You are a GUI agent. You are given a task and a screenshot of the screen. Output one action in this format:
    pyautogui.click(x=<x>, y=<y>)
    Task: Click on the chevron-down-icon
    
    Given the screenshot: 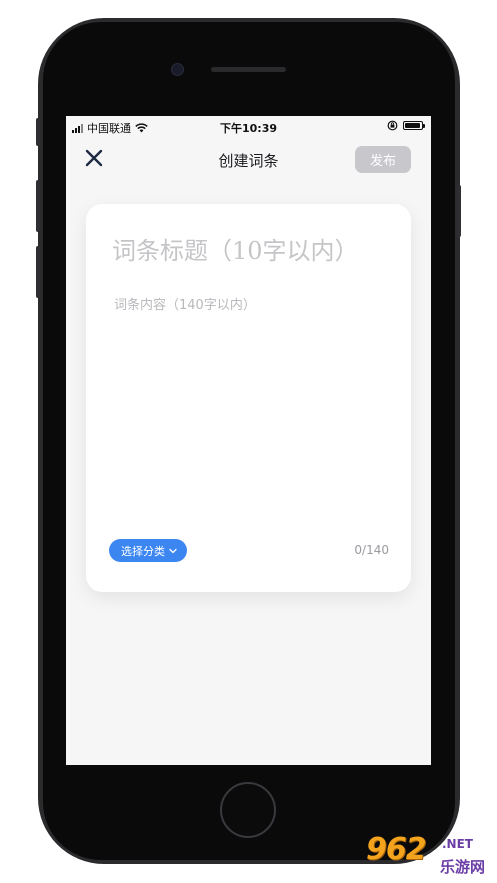 What is the action you would take?
    pyautogui.click(x=173, y=550)
    